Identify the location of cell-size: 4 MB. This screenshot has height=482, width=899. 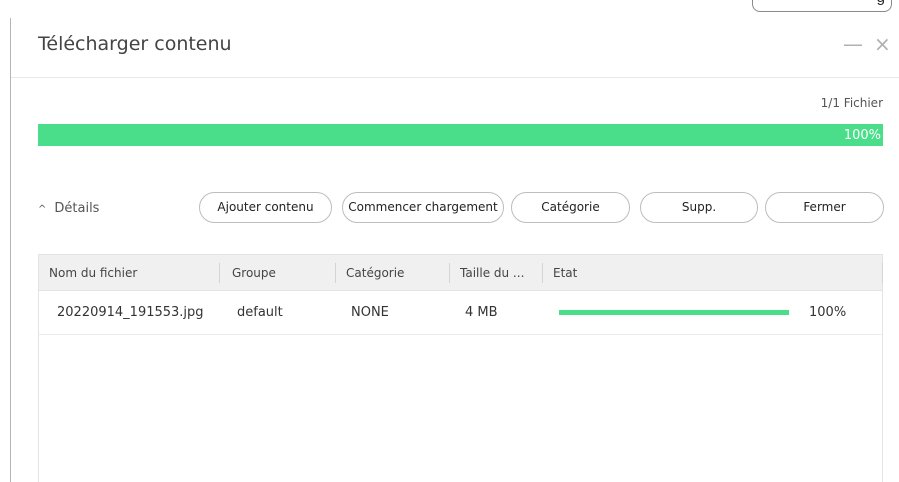
(481, 312).